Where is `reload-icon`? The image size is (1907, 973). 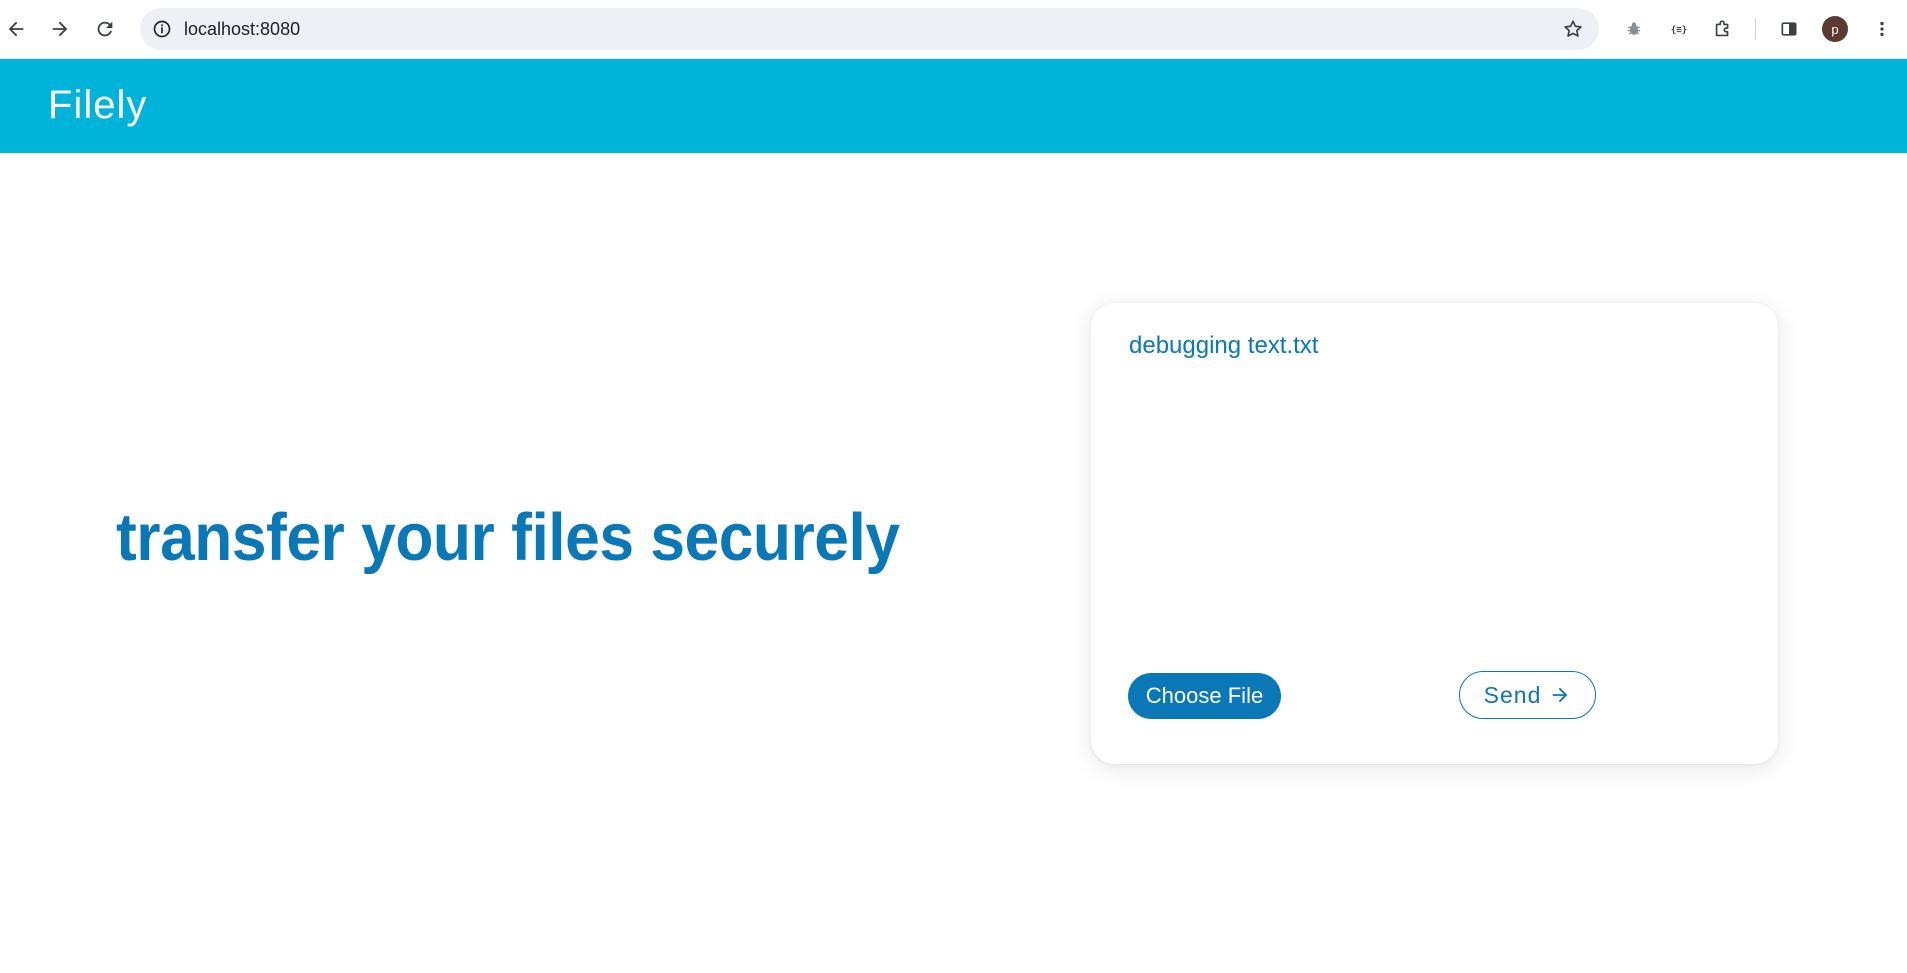
reload-icon is located at coordinates (105, 29).